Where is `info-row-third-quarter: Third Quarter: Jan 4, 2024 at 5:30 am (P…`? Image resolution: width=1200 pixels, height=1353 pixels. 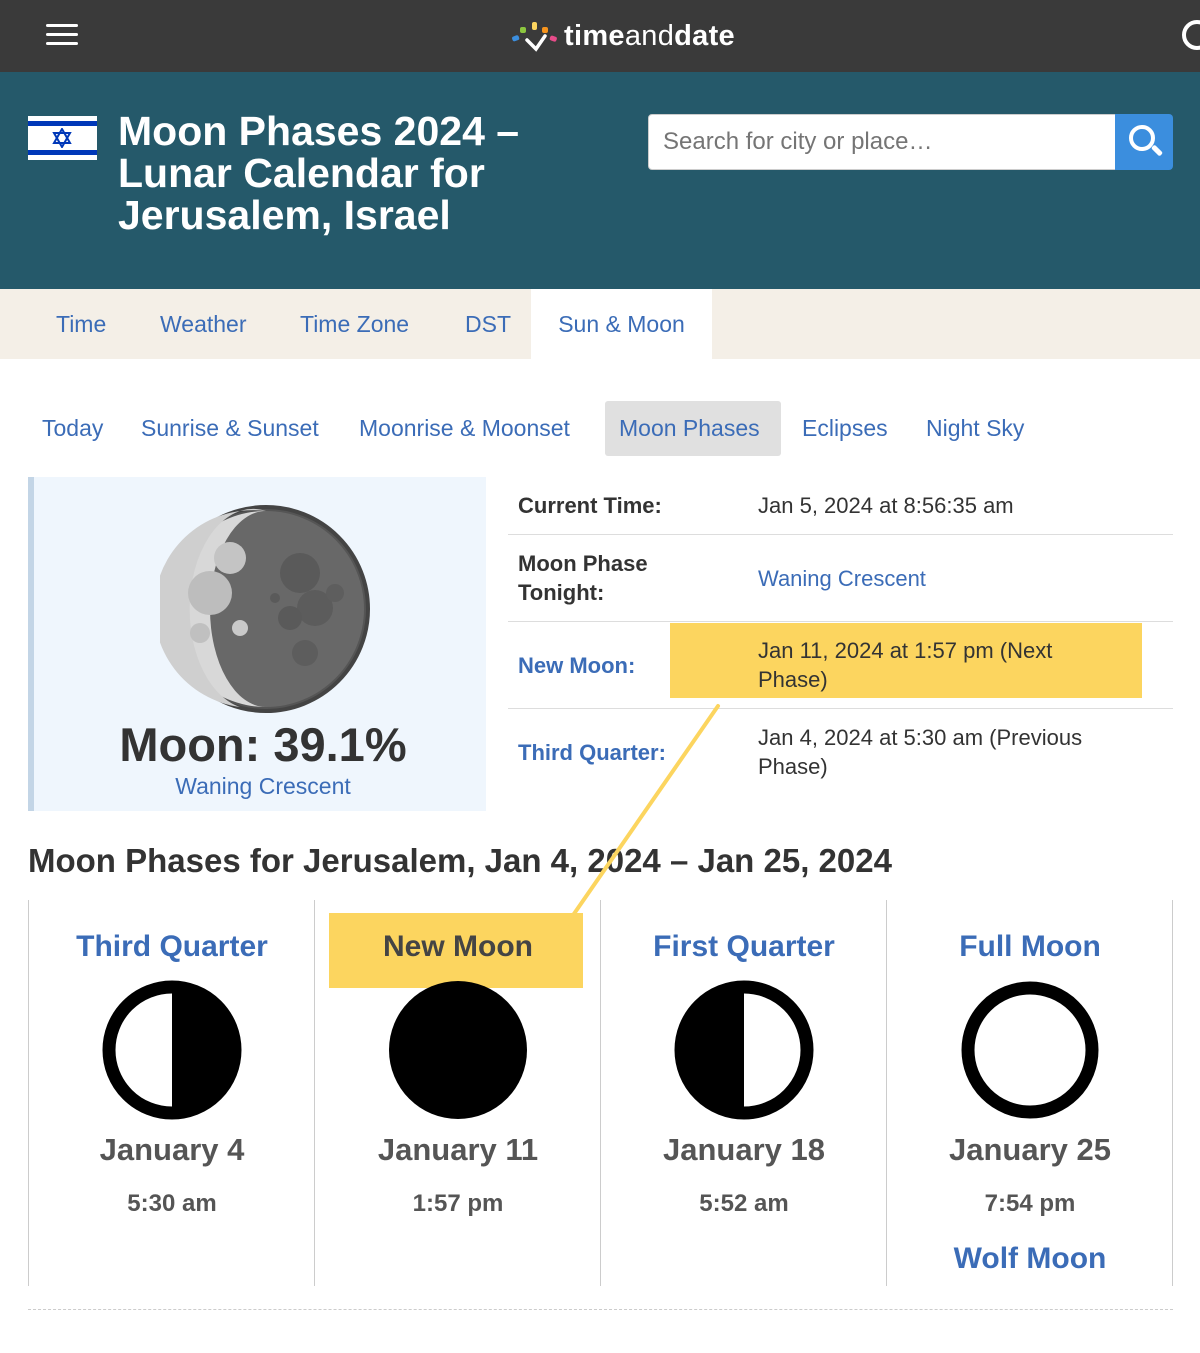 info-row-third-quarter: Third Quarter: Jan 4, 2024 at 5:30 am (P… is located at coordinates (840, 753).